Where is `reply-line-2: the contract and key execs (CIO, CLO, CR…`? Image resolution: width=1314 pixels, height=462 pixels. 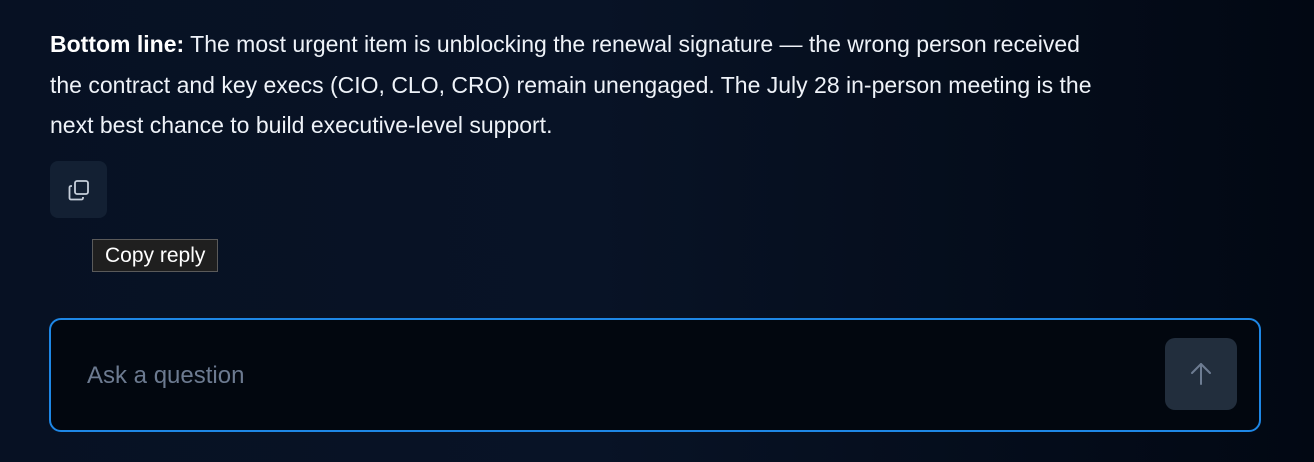 reply-line-2: the contract and key execs (CIO, CLO, CR… is located at coordinates (571, 84).